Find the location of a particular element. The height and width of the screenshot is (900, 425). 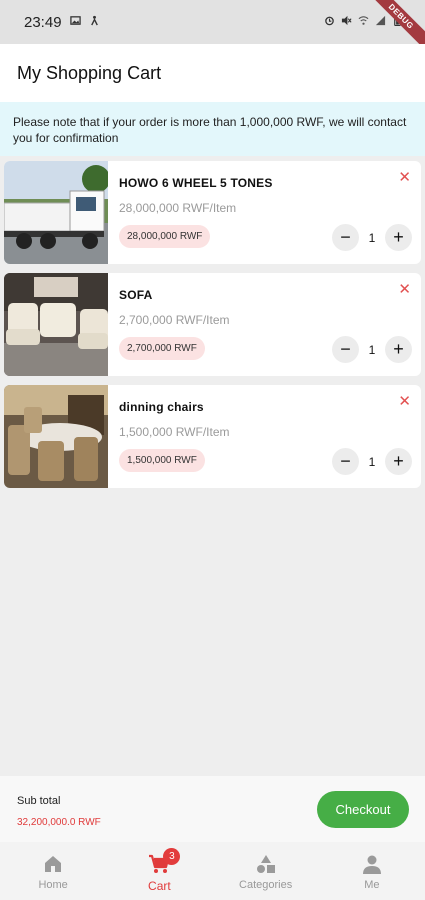

signal-icon is located at coordinates (380, 22).